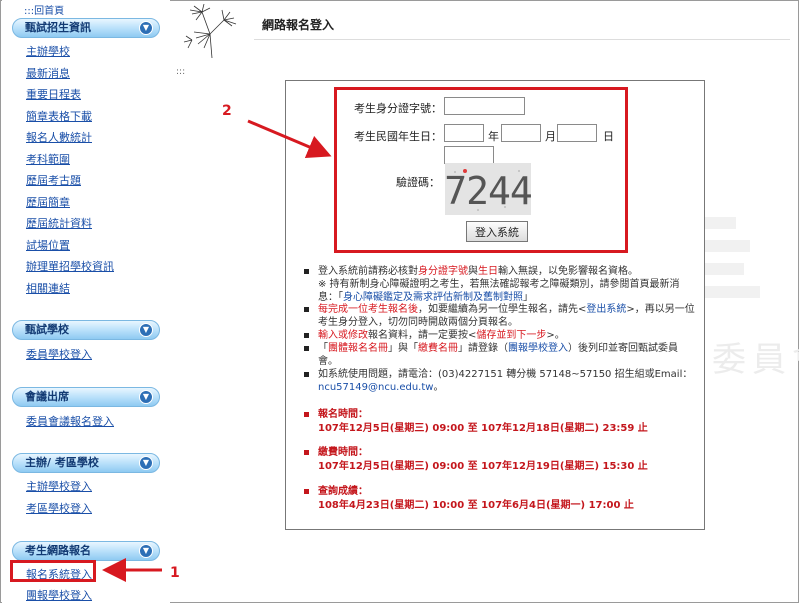 The height and width of the screenshot is (603, 799). What do you see at coordinates (483, 348) in the screenshot?
I see `notice-segment: 」請登錄（` at bounding box center [483, 348].